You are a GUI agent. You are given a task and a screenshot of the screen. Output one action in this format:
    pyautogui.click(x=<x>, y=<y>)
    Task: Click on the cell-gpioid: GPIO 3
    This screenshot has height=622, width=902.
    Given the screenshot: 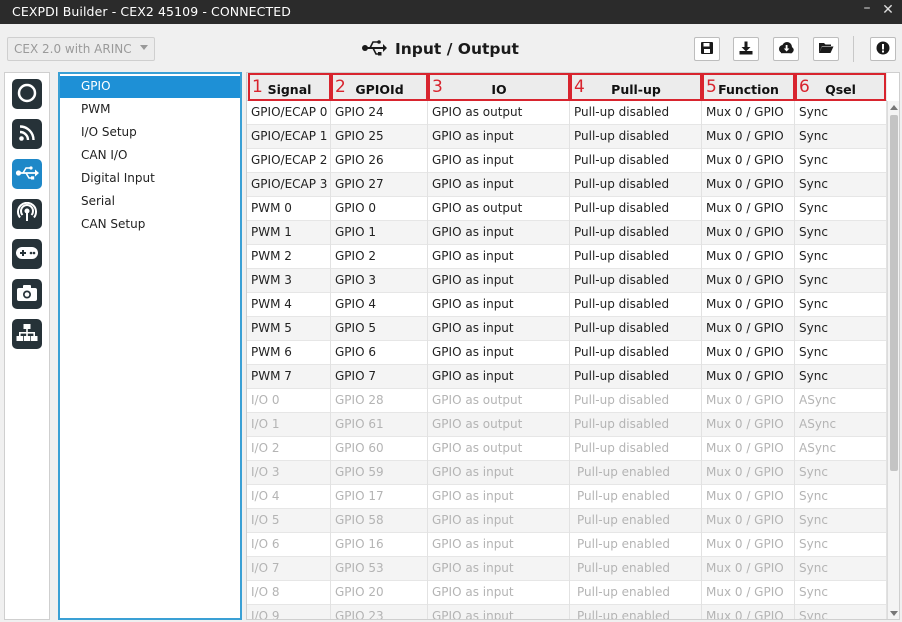 What is the action you would take?
    pyautogui.click(x=379, y=281)
    